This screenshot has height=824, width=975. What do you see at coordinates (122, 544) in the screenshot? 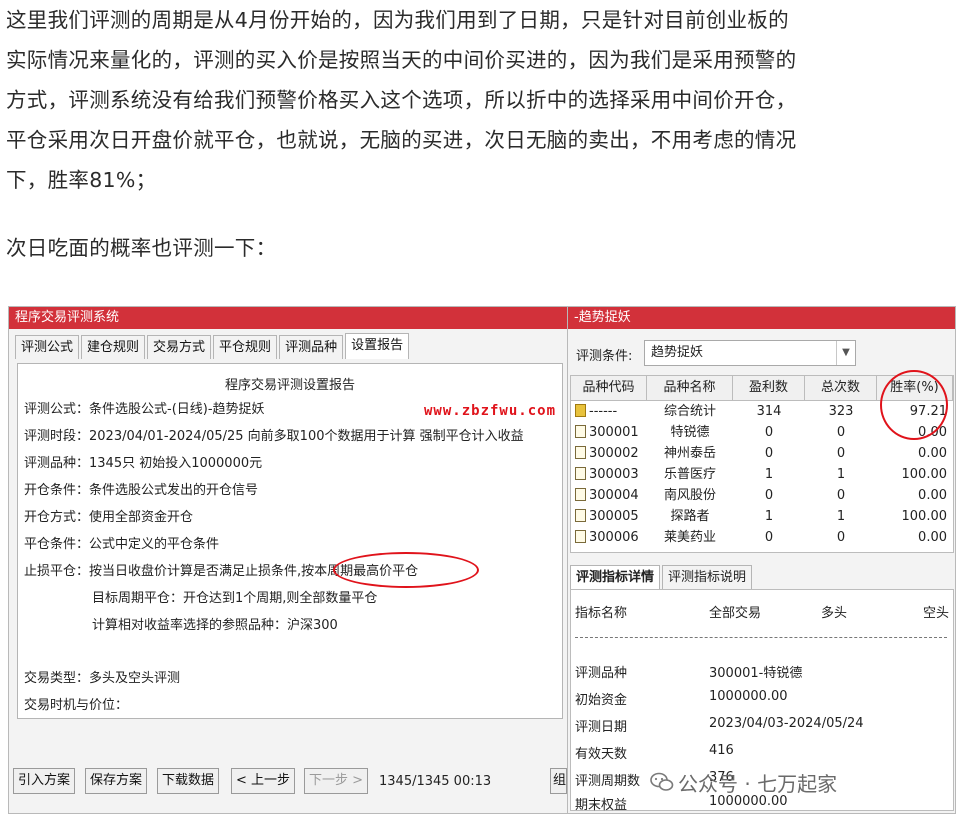
I see `report-line: 平仓条件：公式中定义的平仓条件` at bounding box center [122, 544].